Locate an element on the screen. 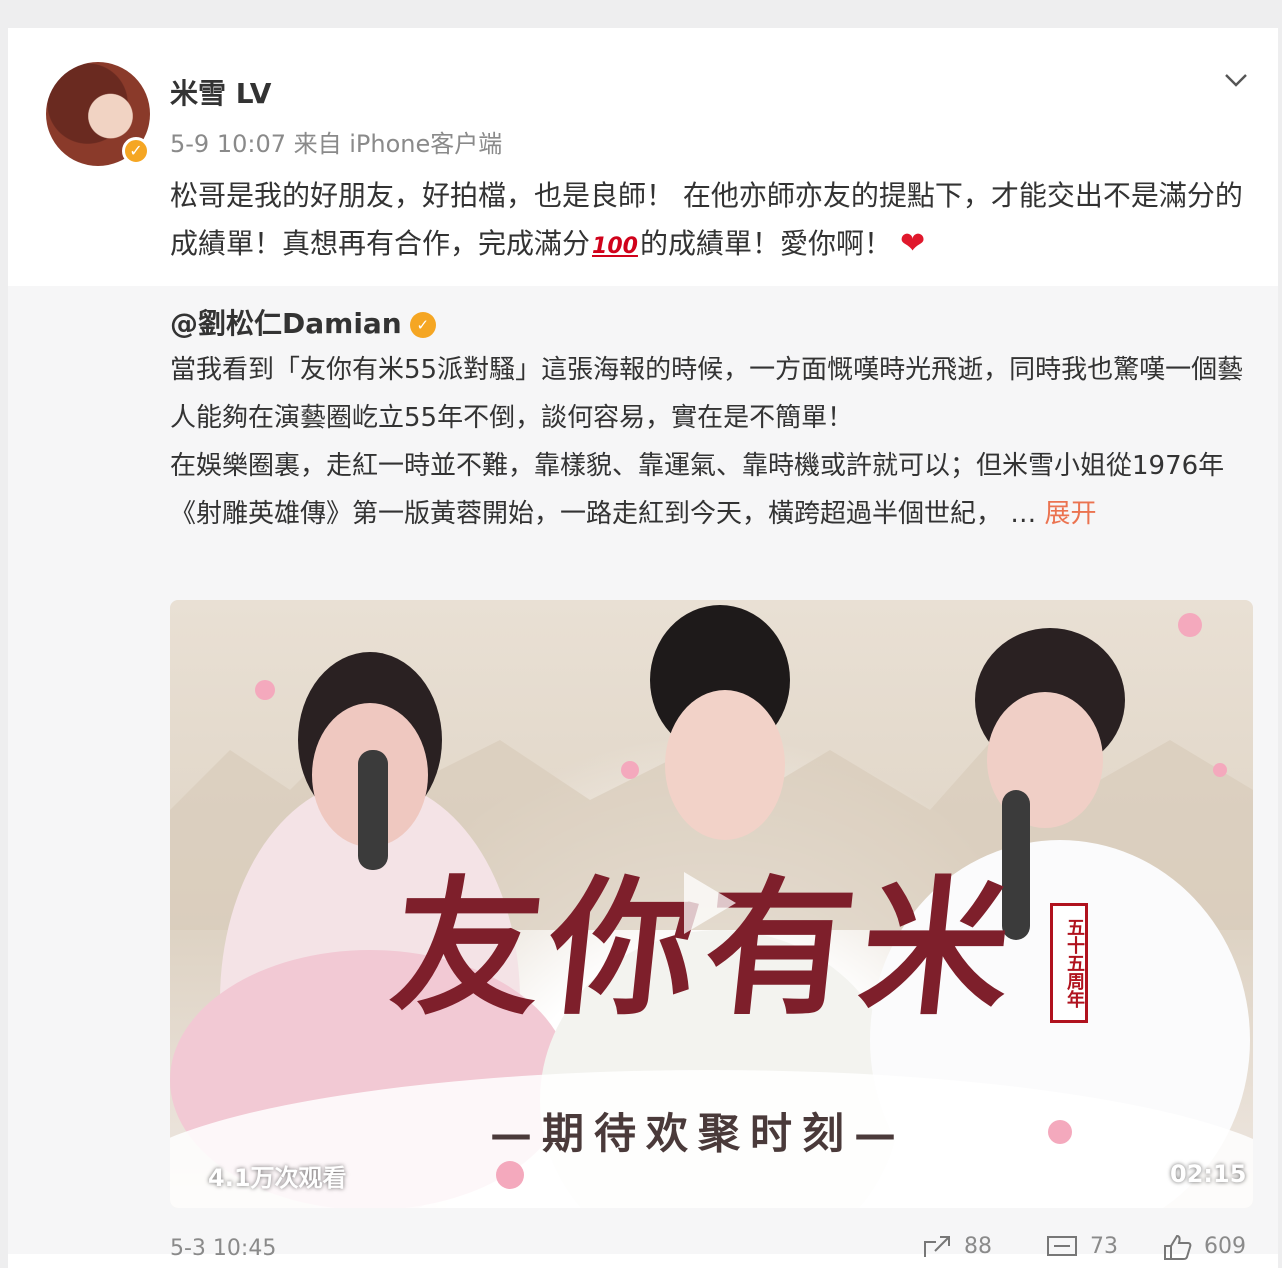 The image size is (1282, 1268). hundred-points-icon: 100 is located at coordinates (615, 246).